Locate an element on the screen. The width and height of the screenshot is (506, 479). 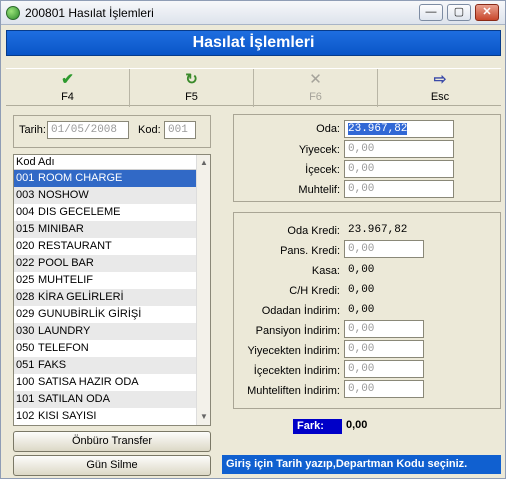
list-item: 020 RESTAURANT is located at coordinates (112, 246).